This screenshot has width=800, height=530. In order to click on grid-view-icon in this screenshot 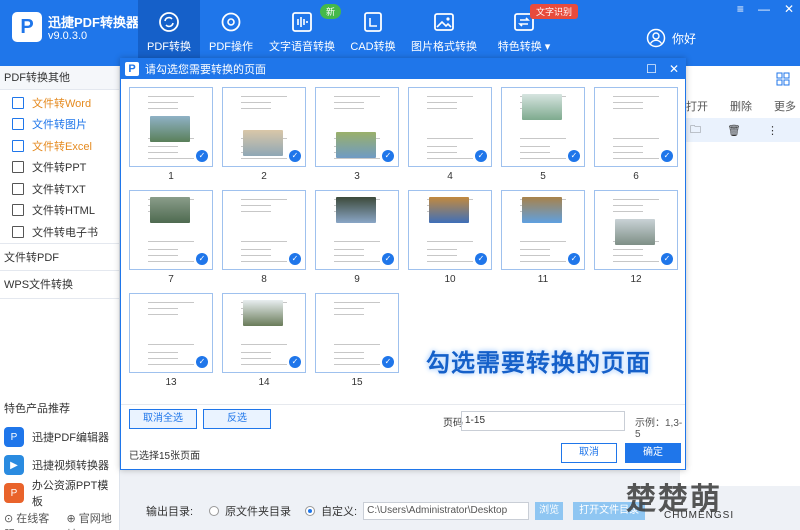, I will do `click(783, 79)`.